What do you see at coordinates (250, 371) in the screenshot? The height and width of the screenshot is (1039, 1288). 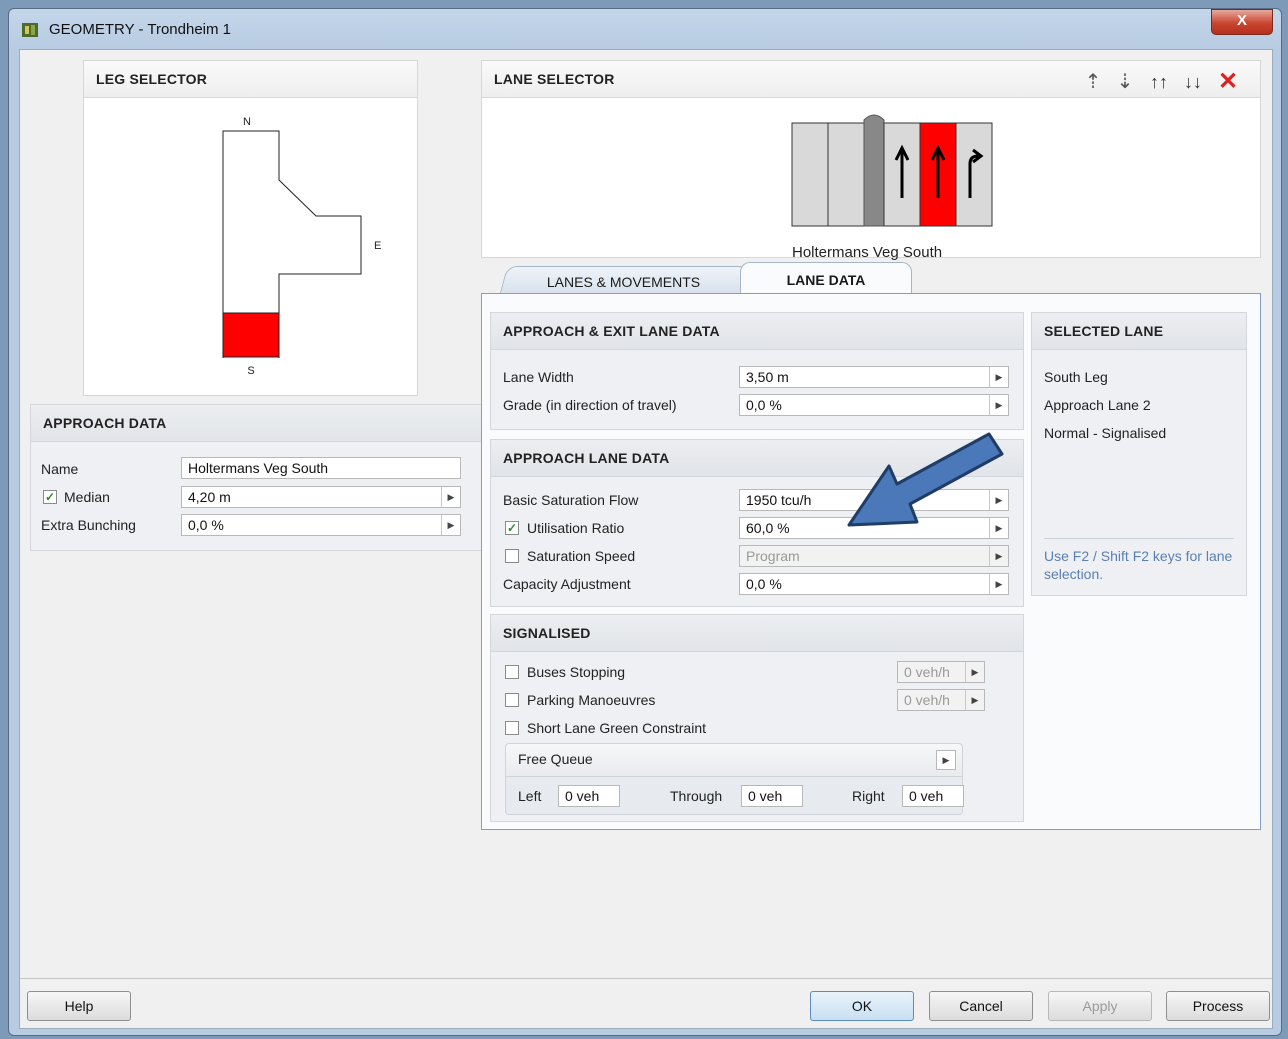 I see `south-label: S` at bounding box center [250, 371].